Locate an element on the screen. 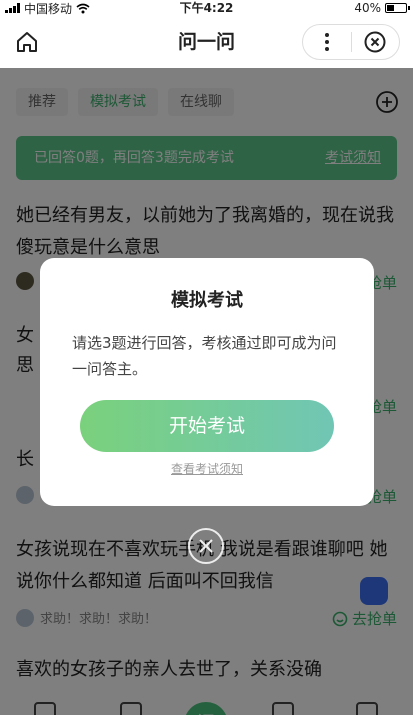 This screenshot has width=413, height=715. start-exam-button: 开始考试 is located at coordinates (207, 426).